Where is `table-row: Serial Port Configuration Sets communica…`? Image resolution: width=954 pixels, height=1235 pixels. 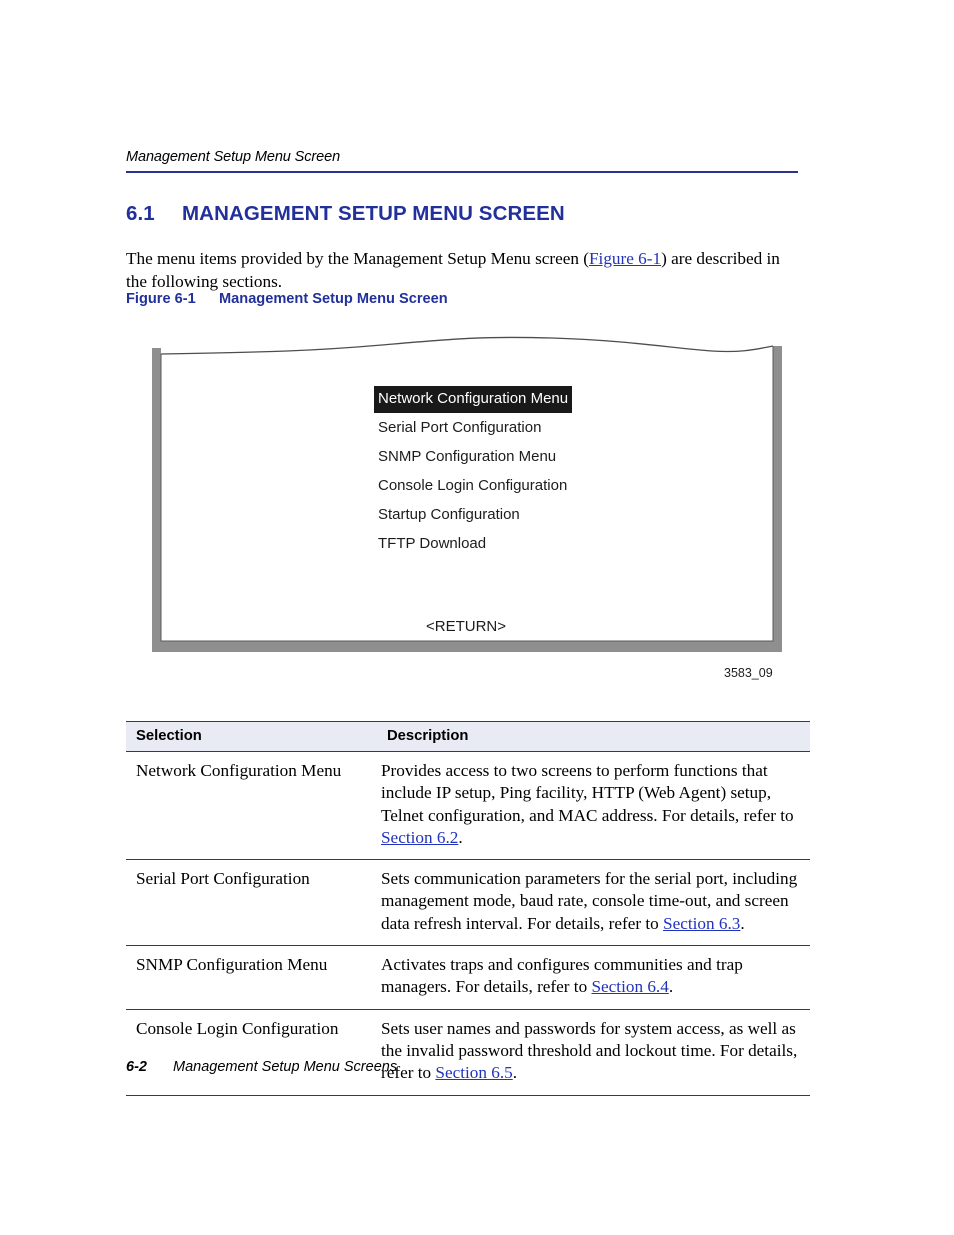 table-row: Serial Port Configuration Sets communica… is located at coordinates (468, 903).